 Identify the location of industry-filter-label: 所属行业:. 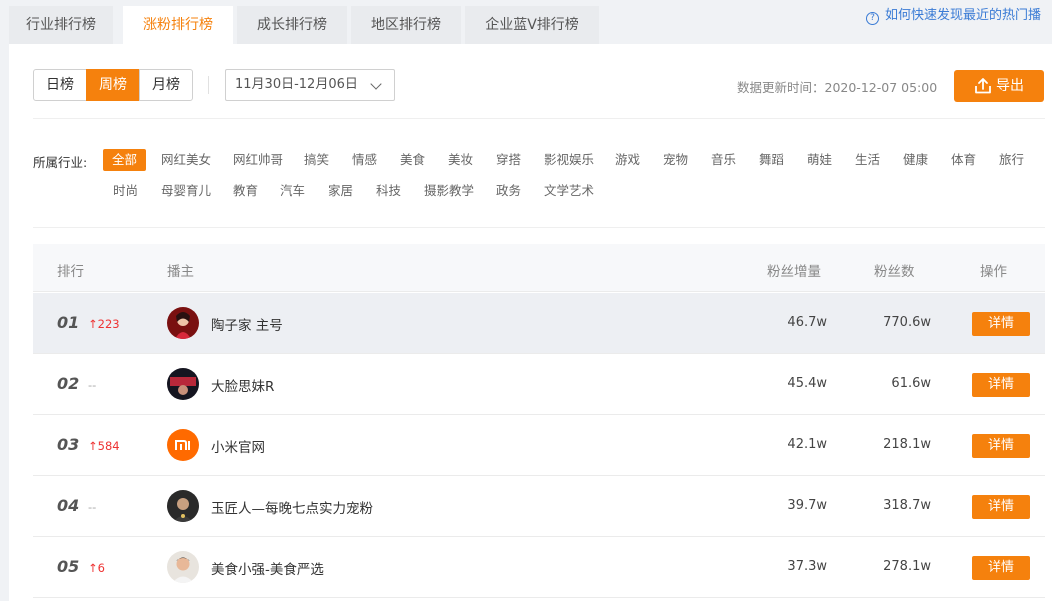
(60, 162).